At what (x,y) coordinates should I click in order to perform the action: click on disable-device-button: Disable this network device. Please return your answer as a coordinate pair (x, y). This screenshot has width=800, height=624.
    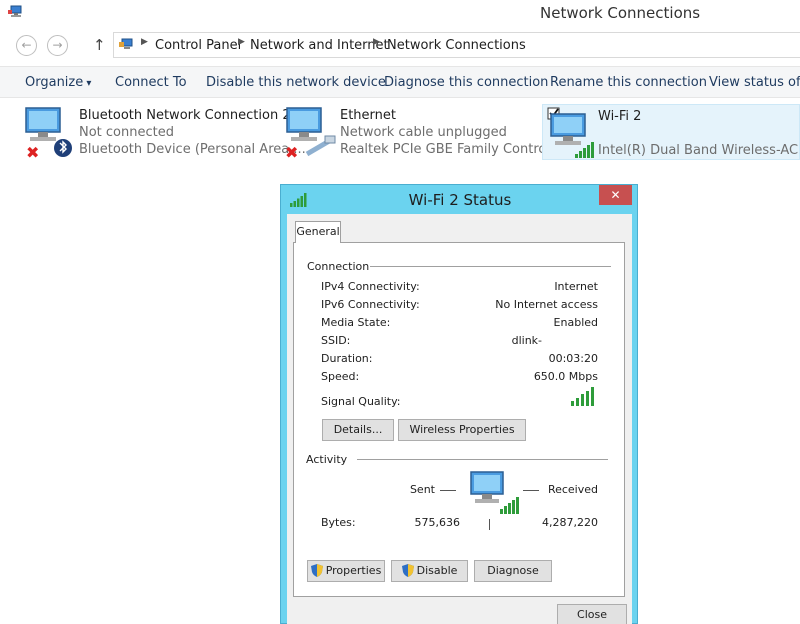
    Looking at the image, I should click on (296, 82).